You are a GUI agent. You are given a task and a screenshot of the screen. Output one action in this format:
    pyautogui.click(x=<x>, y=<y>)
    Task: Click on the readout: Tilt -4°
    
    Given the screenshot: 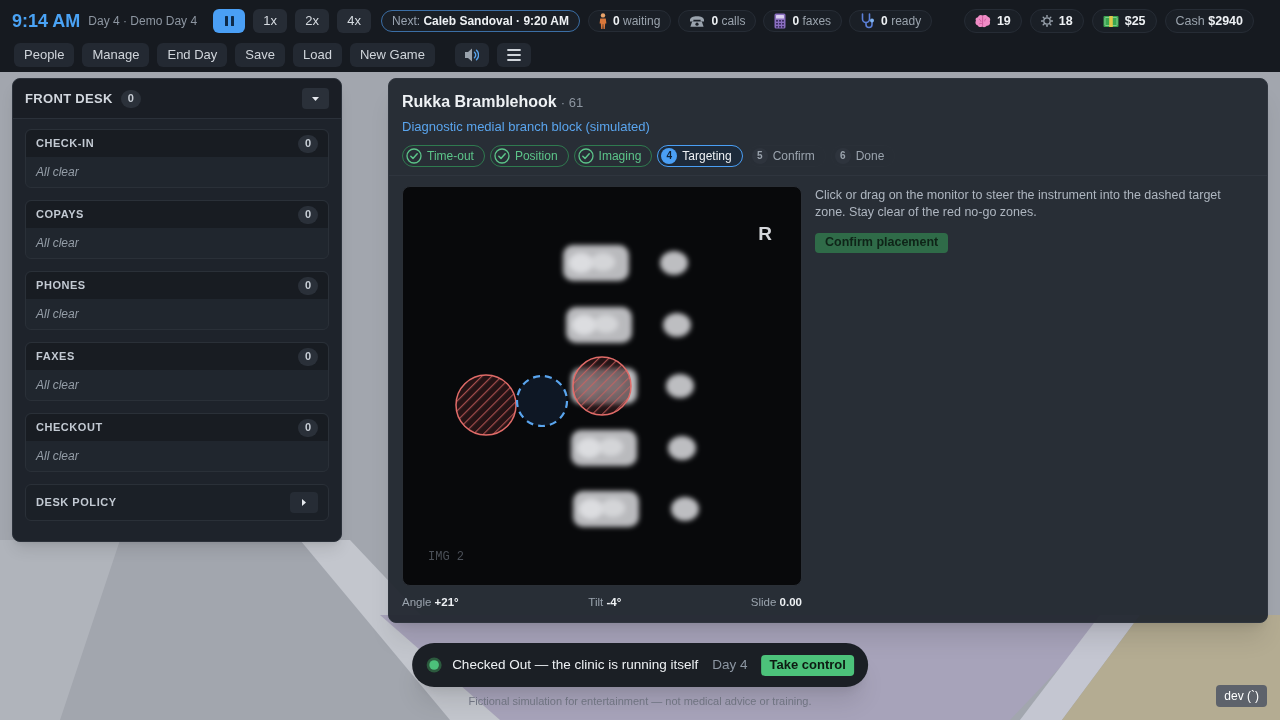 What is the action you would take?
    pyautogui.click(x=605, y=602)
    